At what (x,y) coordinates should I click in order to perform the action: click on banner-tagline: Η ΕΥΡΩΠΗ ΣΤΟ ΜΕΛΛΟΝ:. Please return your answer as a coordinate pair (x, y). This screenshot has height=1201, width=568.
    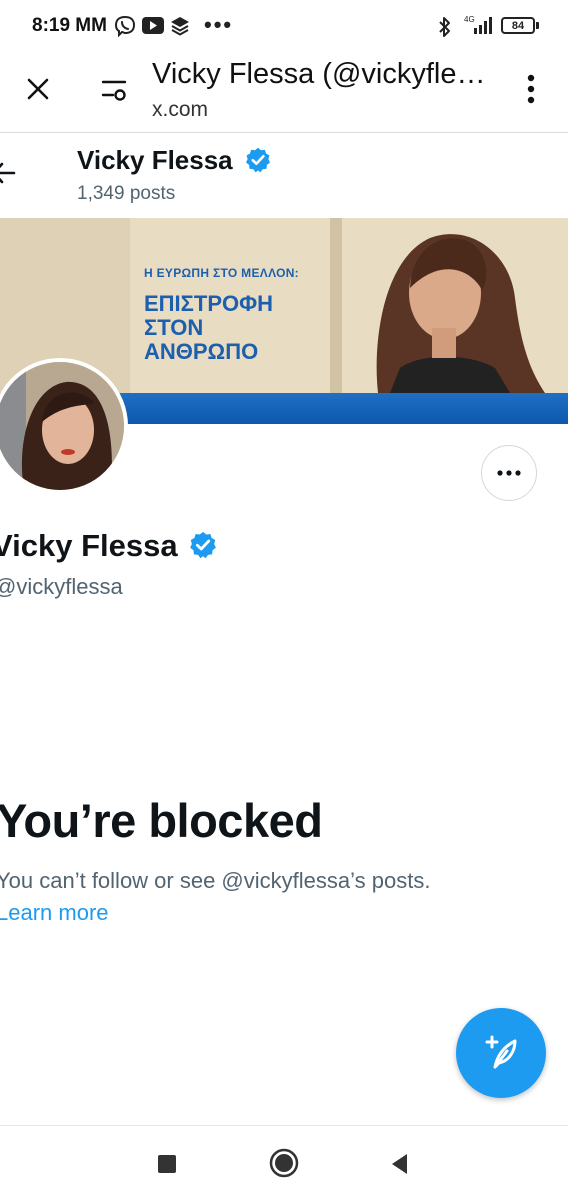
    Looking at the image, I should click on (221, 273).